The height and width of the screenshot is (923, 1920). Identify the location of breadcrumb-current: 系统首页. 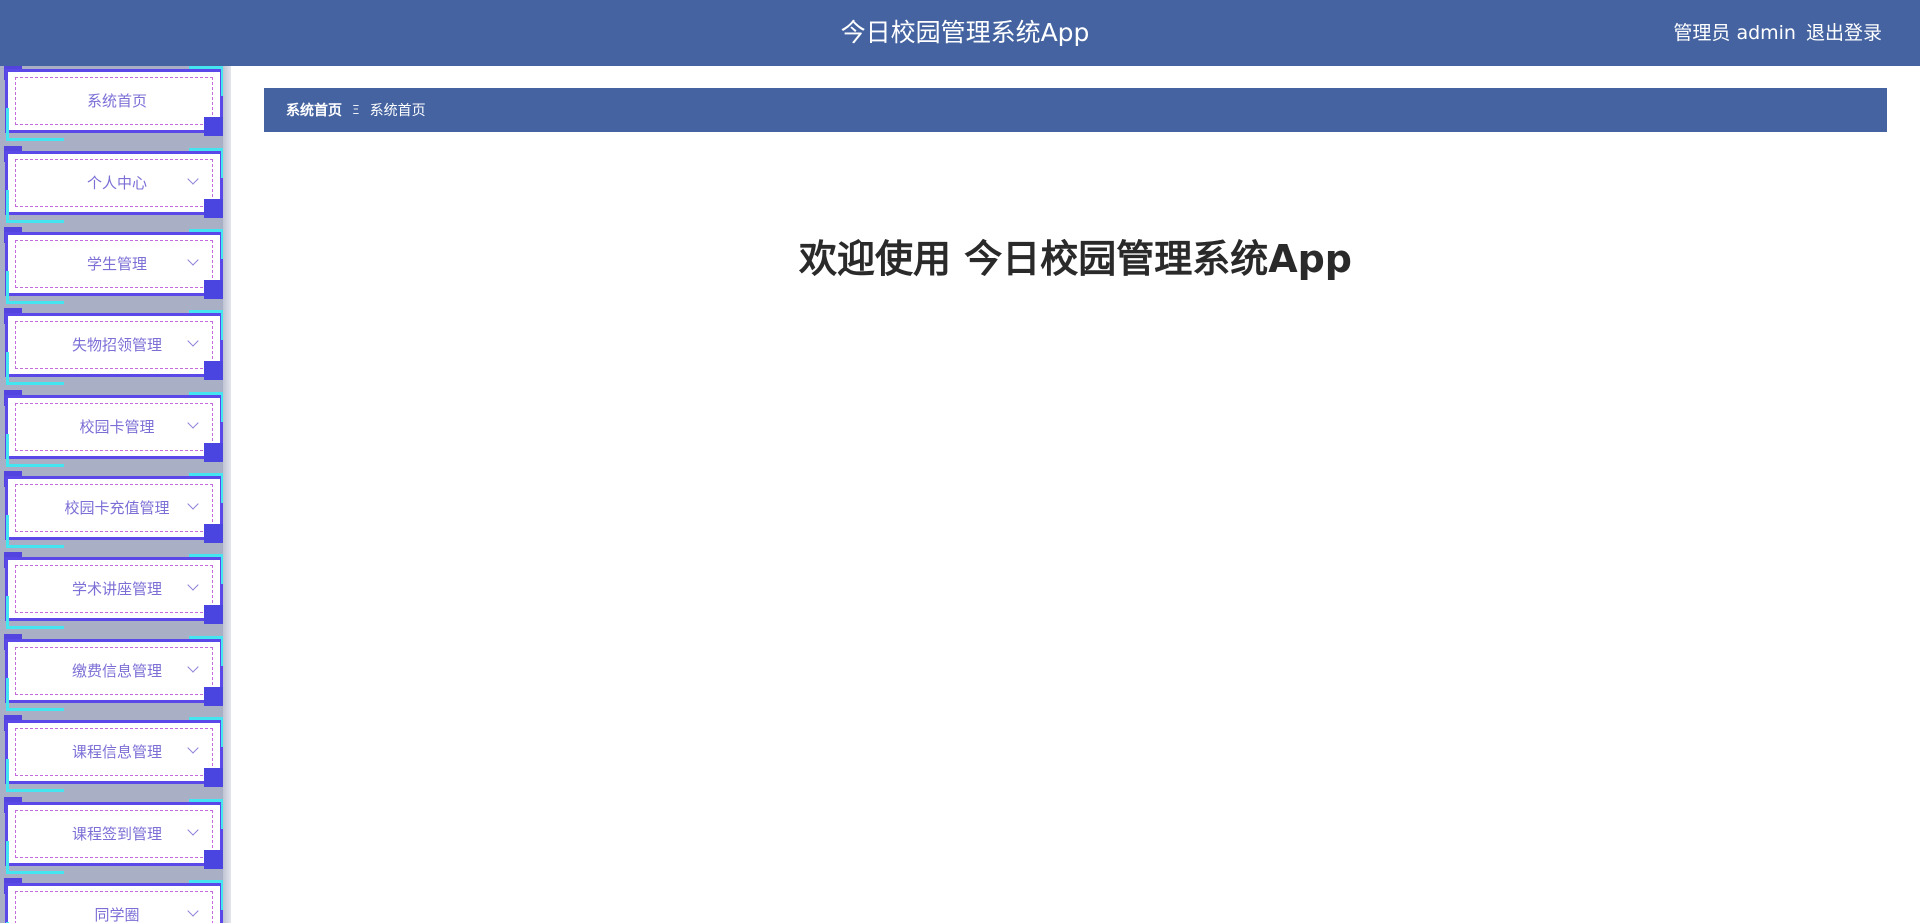
(397, 111).